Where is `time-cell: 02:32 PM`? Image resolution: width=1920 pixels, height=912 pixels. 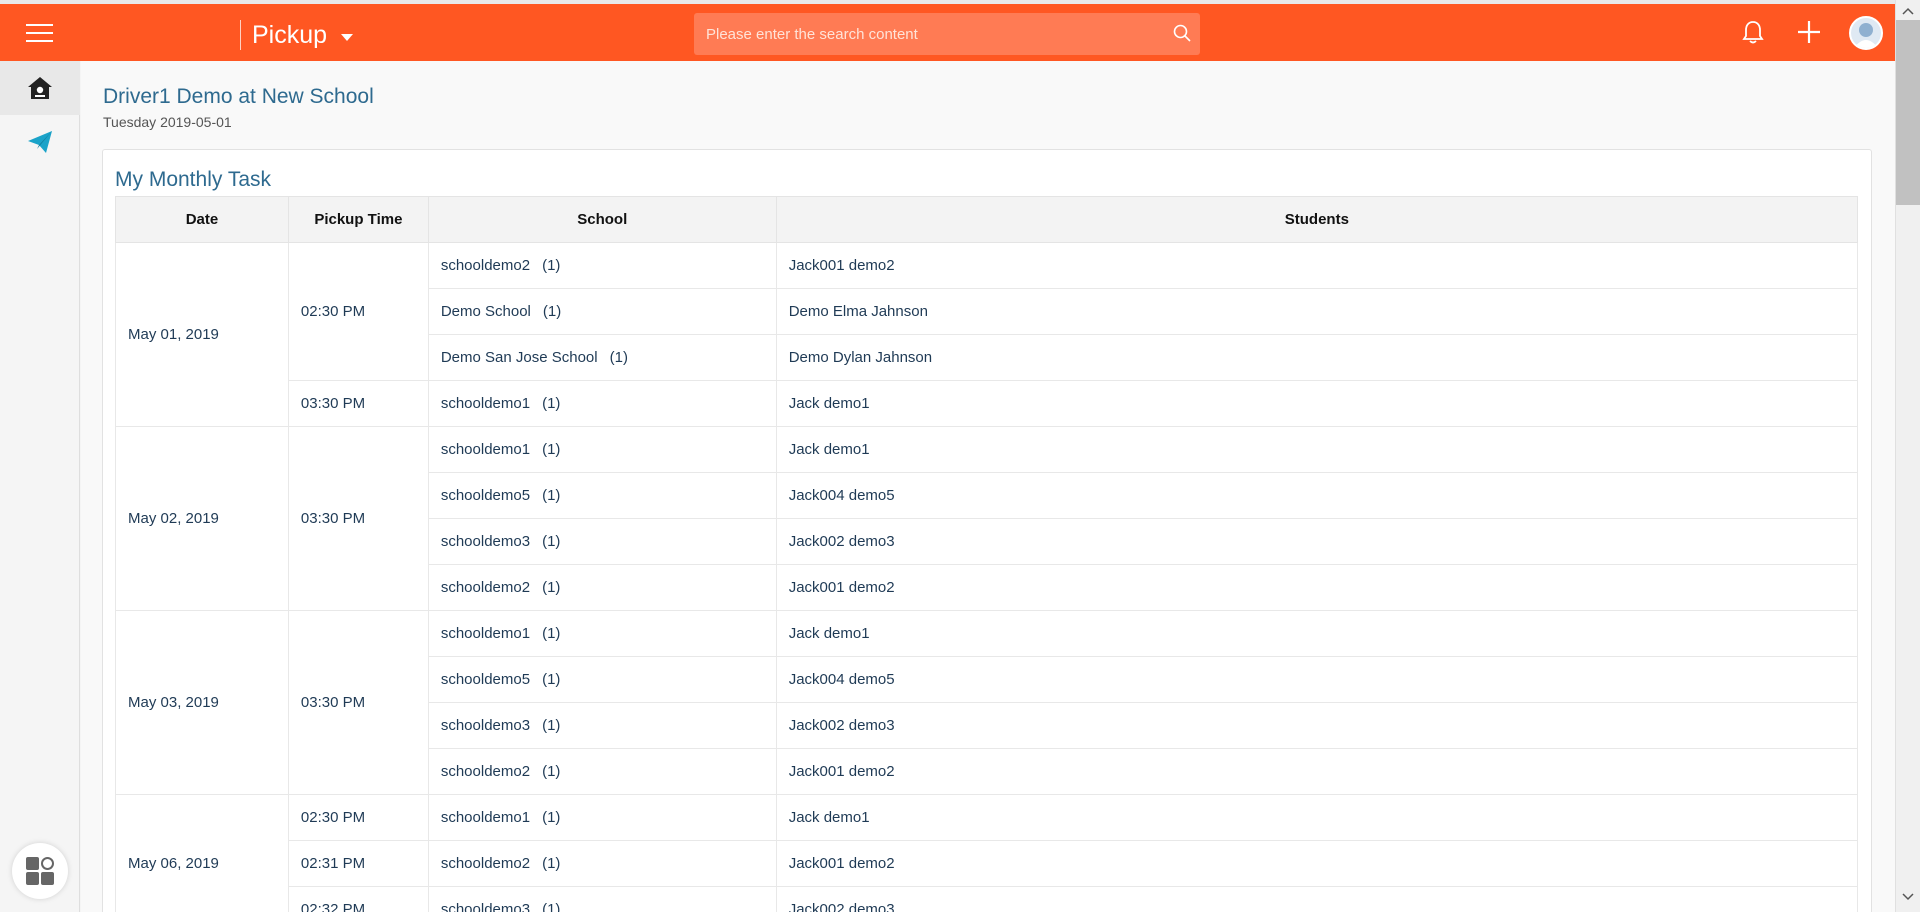
time-cell: 02:32 PM is located at coordinates (358, 899).